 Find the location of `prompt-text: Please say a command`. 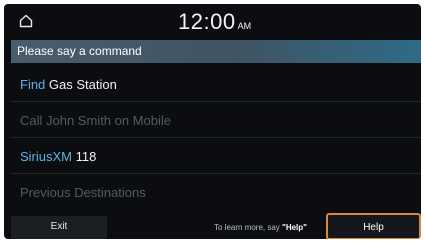

prompt-text: Please say a command is located at coordinates (79, 51).